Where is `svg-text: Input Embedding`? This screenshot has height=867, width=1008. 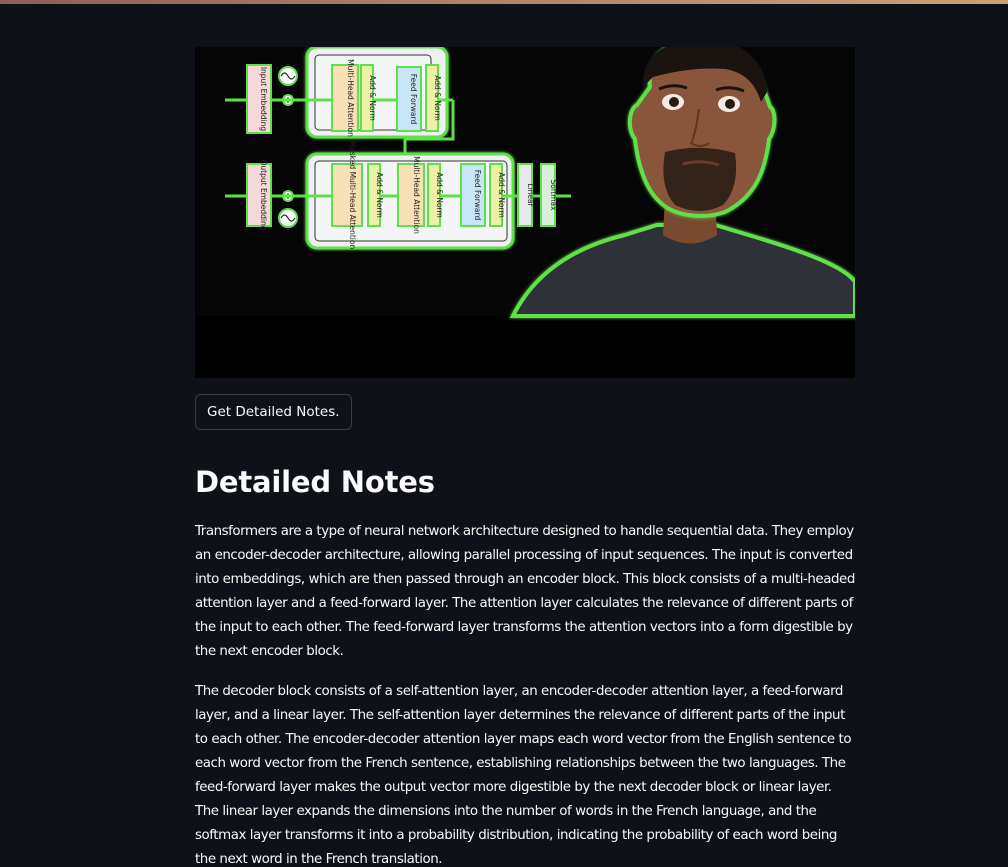 svg-text: Input Embedding is located at coordinates (263, 99).